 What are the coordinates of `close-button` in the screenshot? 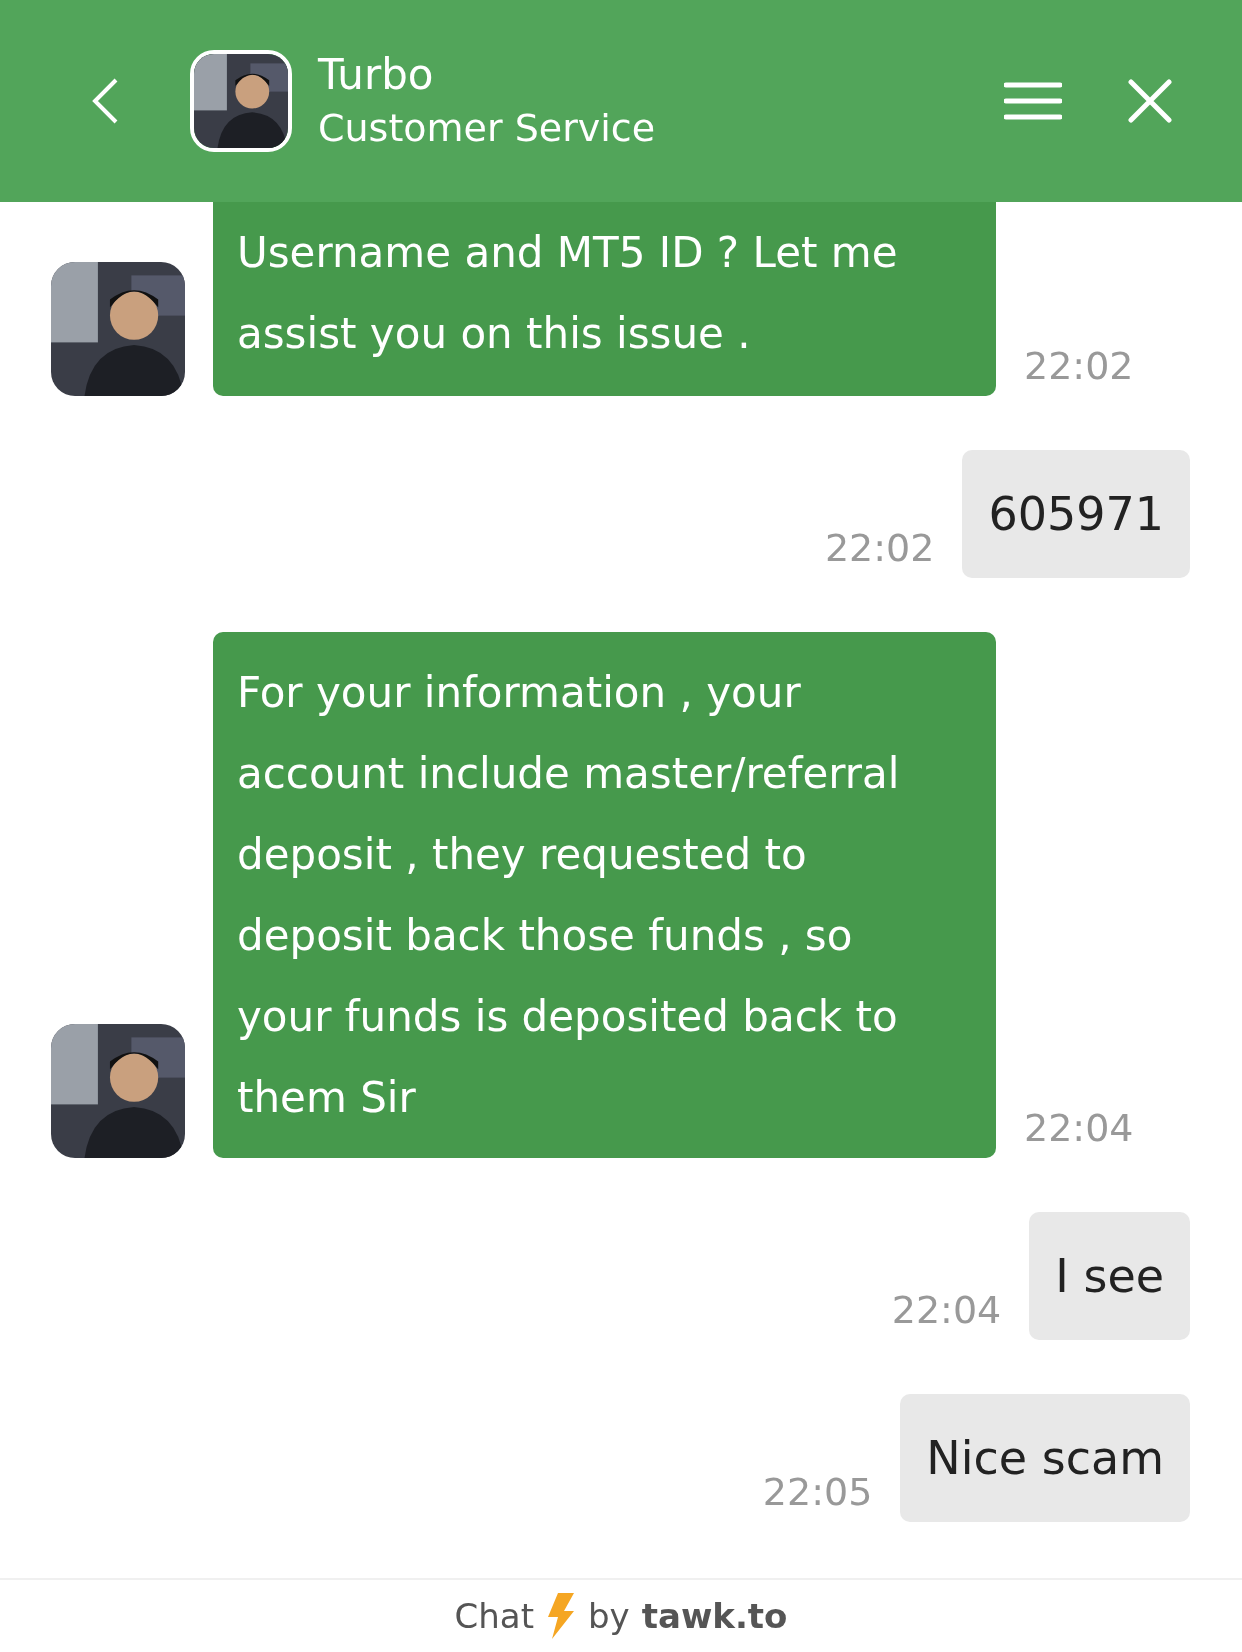 It's located at (1150, 101).